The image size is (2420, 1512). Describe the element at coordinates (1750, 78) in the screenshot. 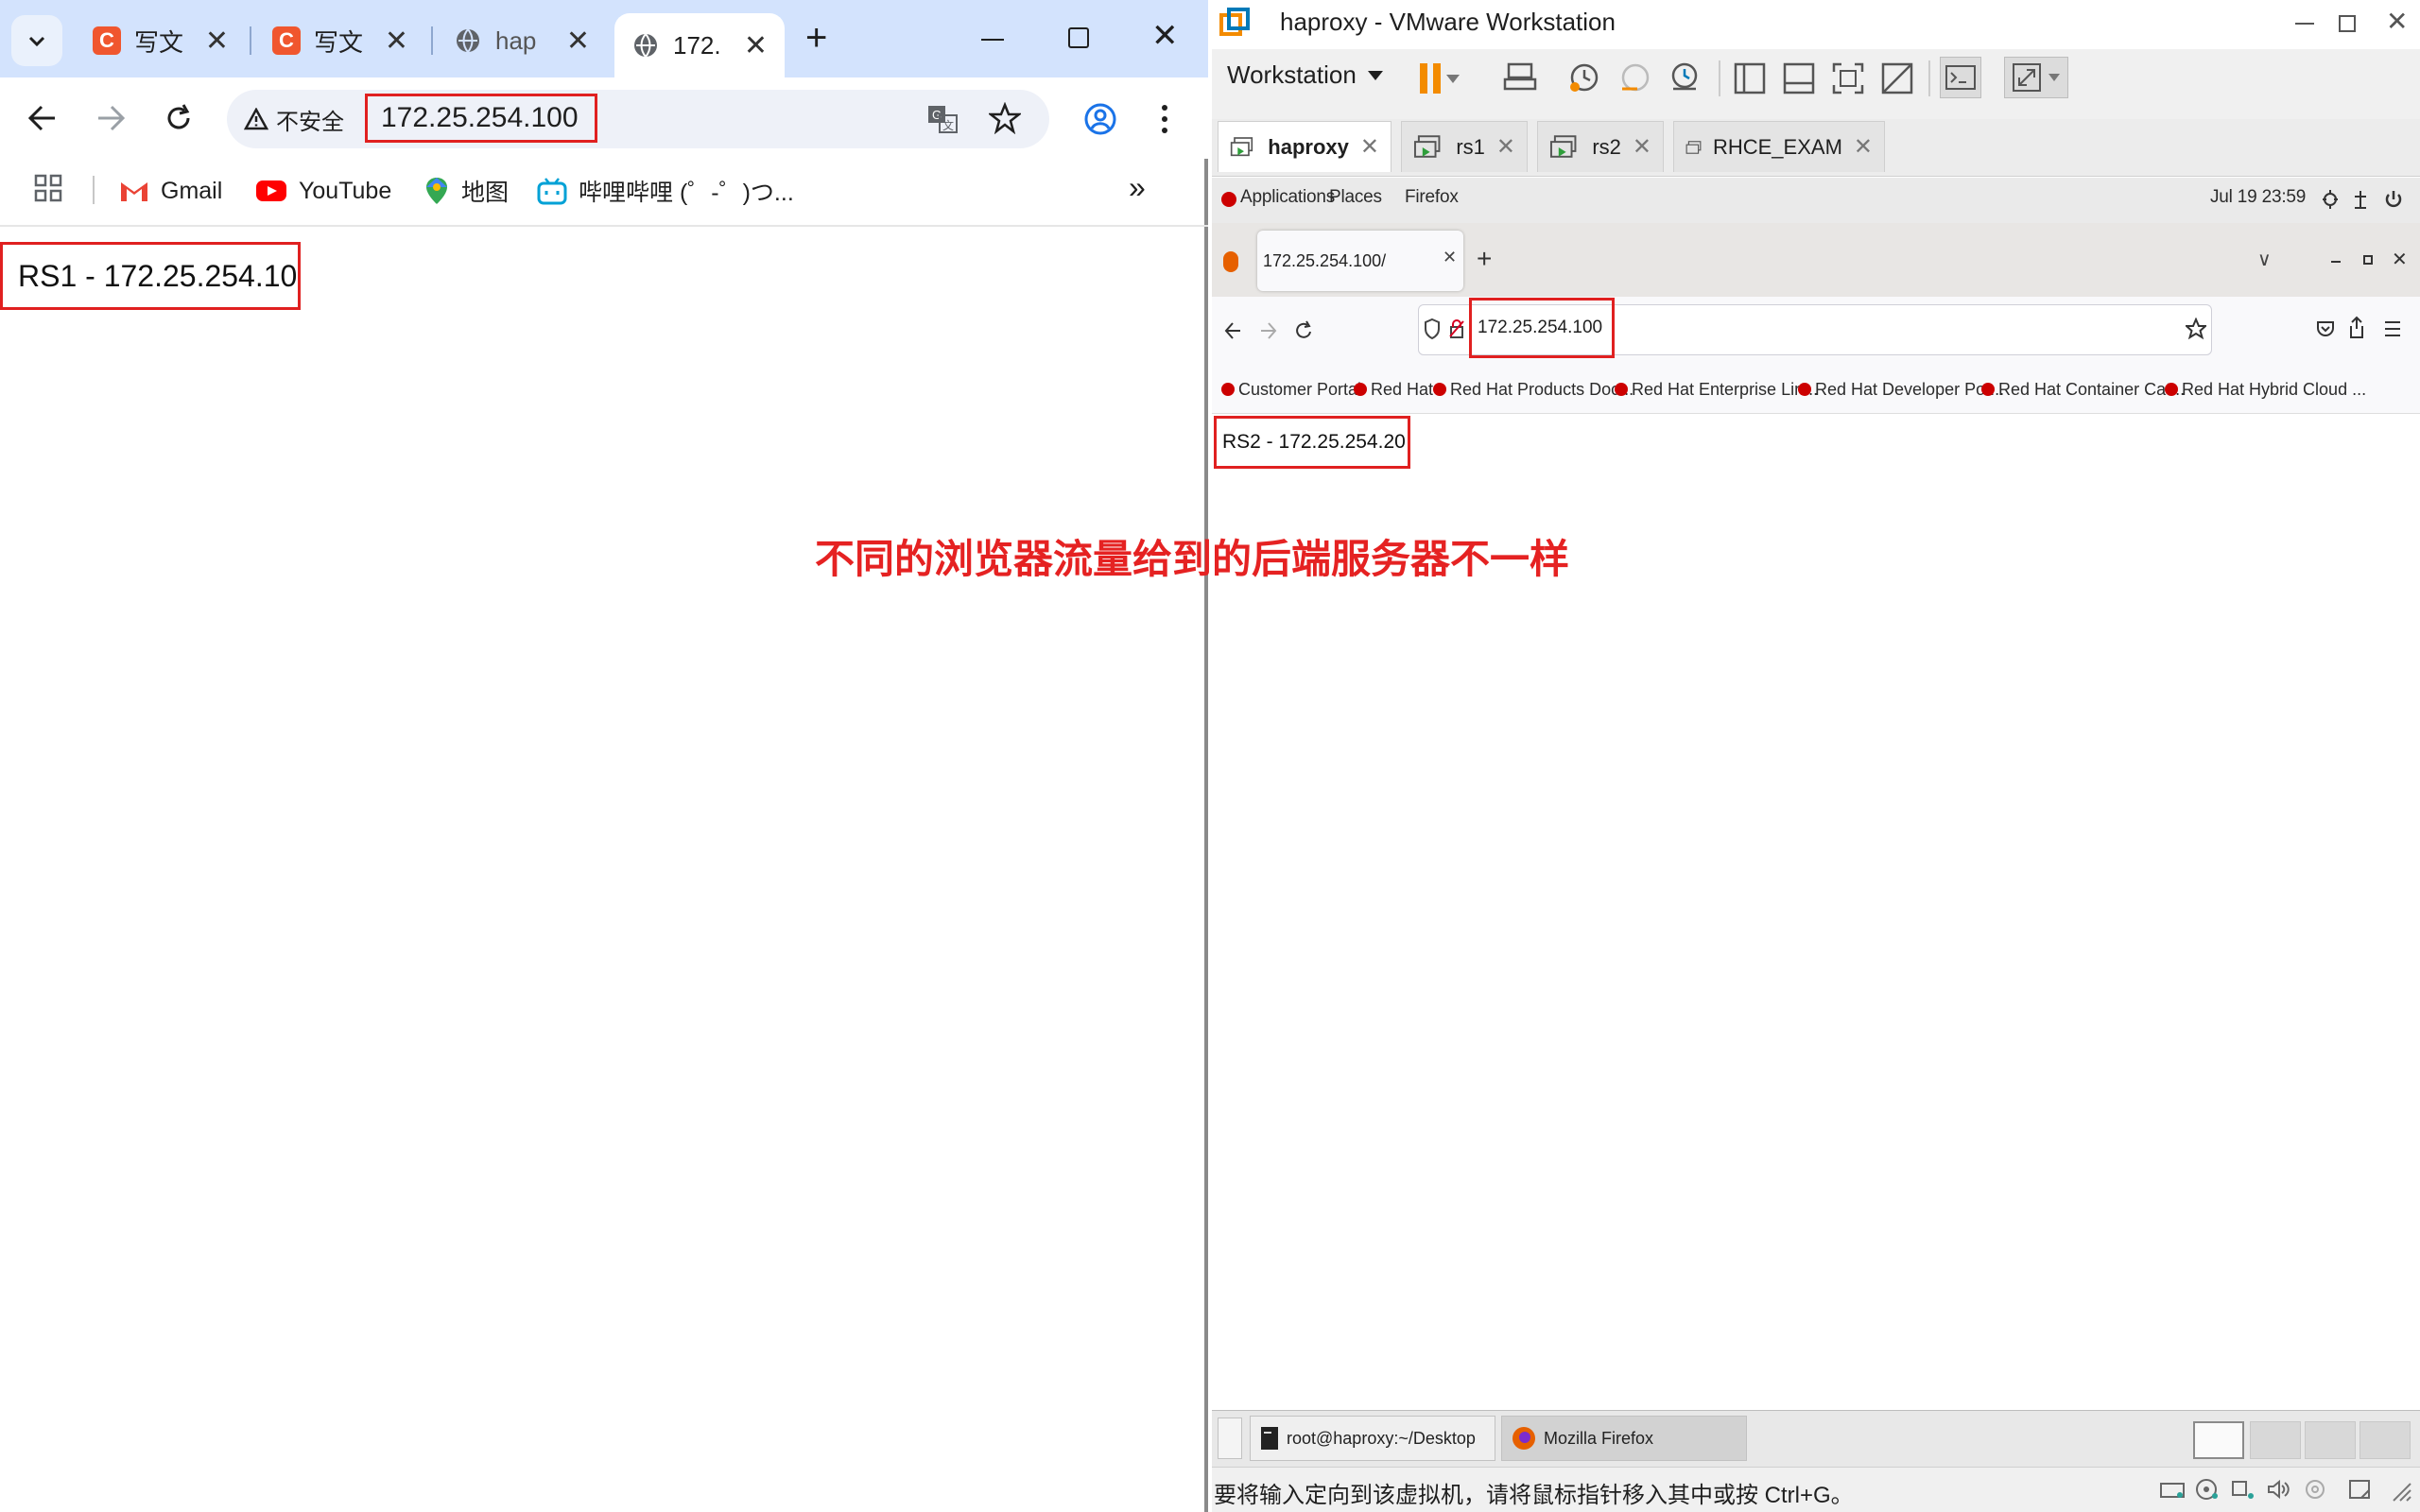

I see `library-view-icon` at that location.